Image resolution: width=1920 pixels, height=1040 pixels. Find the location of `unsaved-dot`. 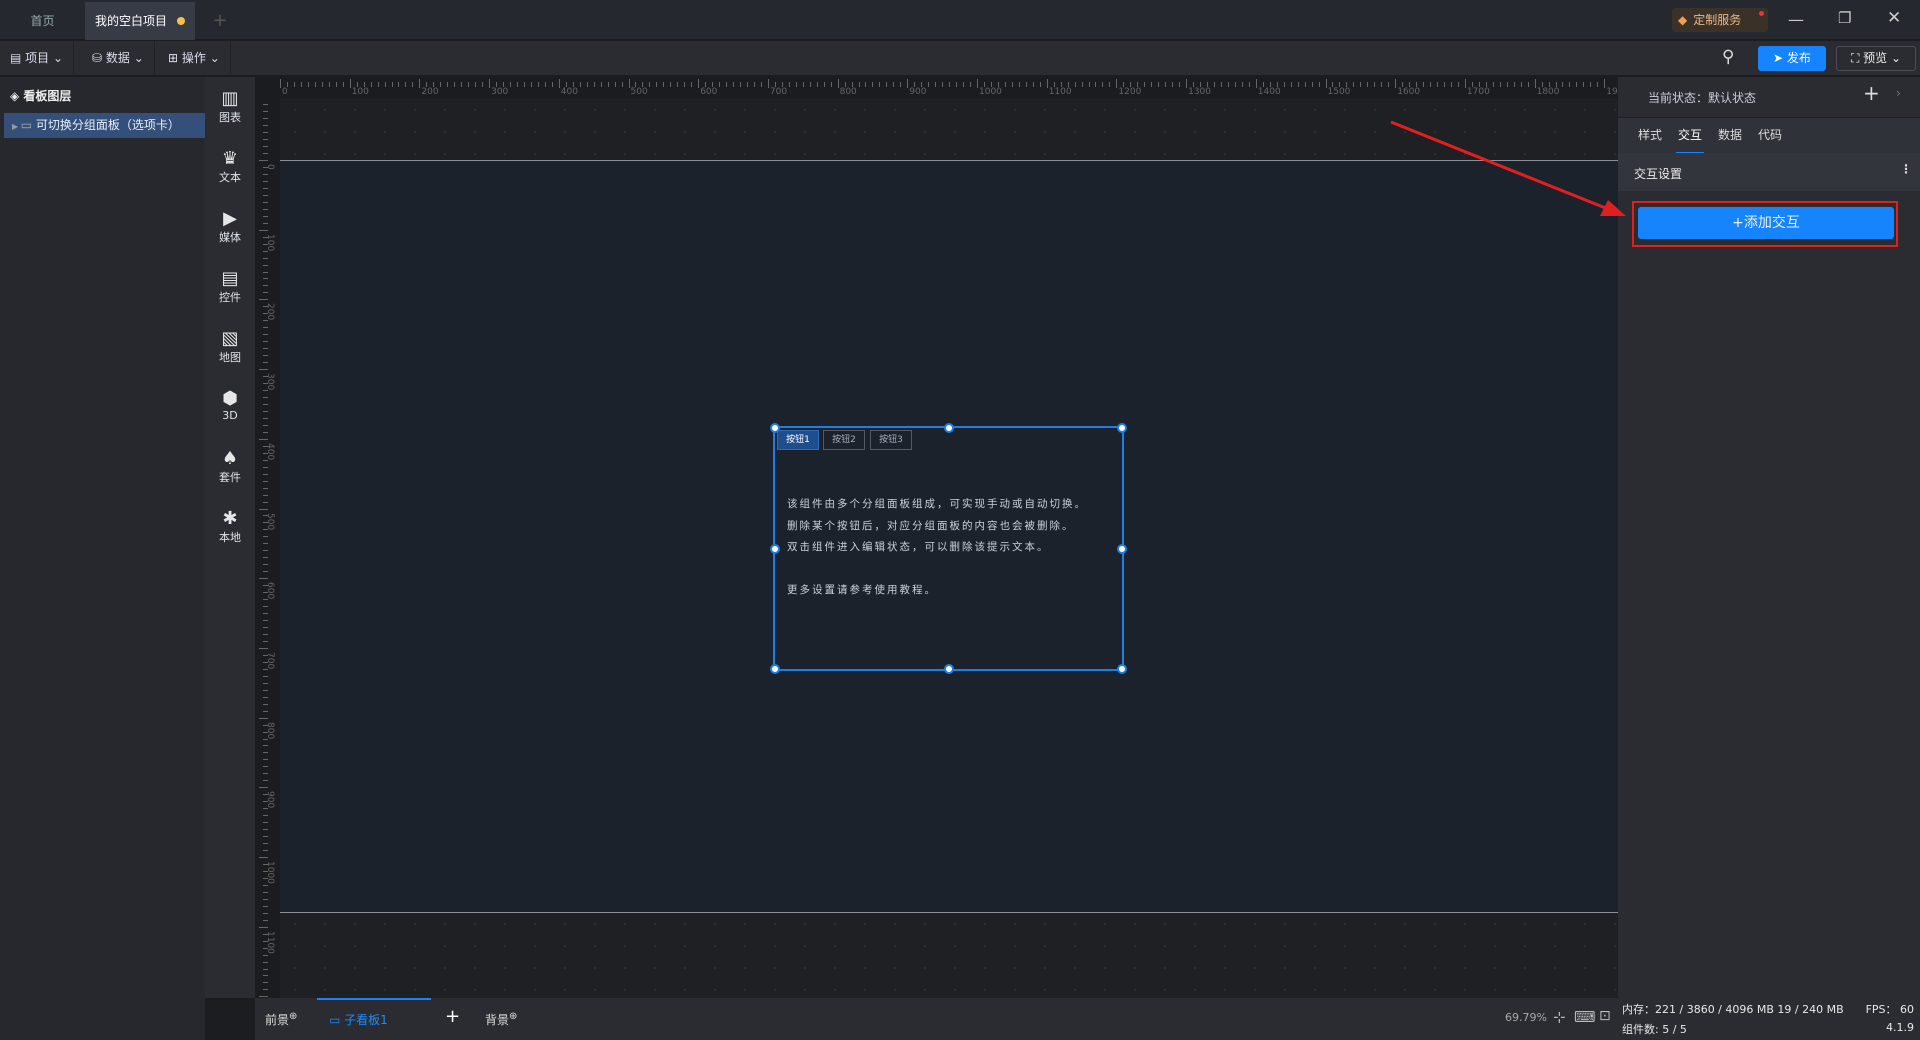

unsaved-dot is located at coordinates (181, 21).